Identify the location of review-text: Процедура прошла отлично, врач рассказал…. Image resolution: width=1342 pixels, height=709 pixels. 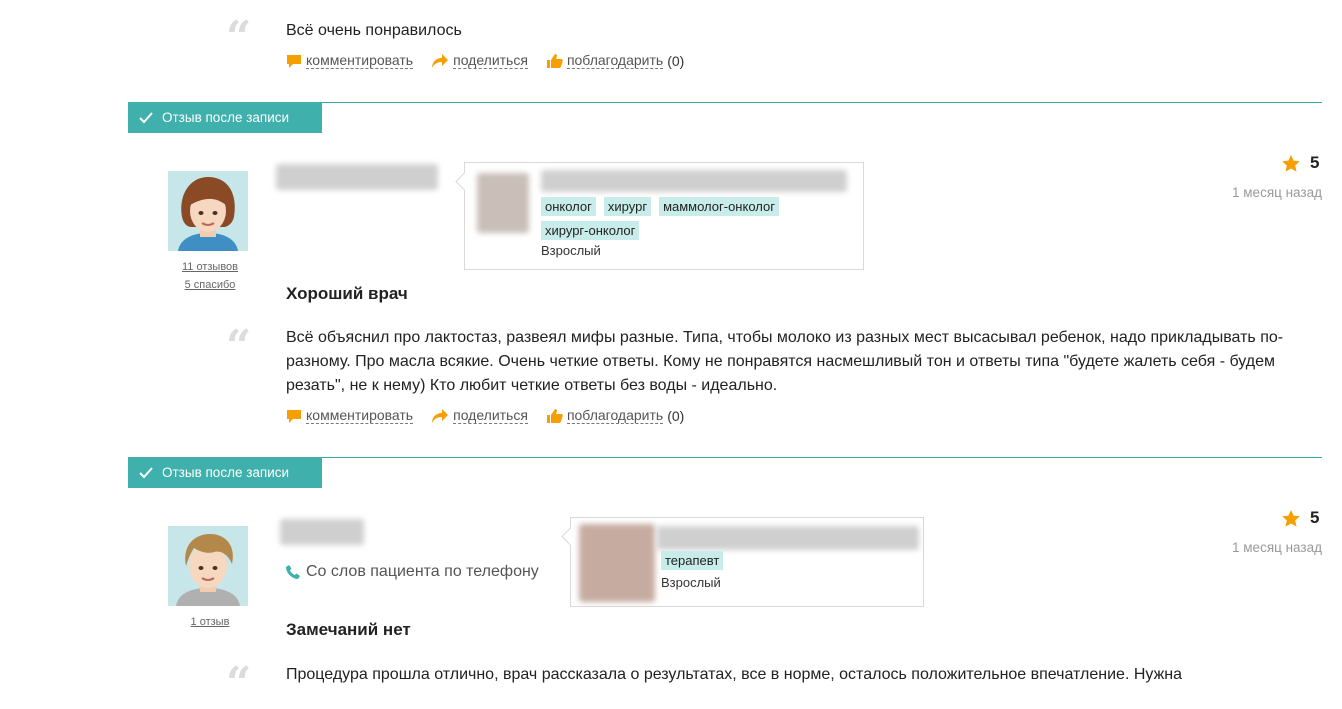
(734, 674).